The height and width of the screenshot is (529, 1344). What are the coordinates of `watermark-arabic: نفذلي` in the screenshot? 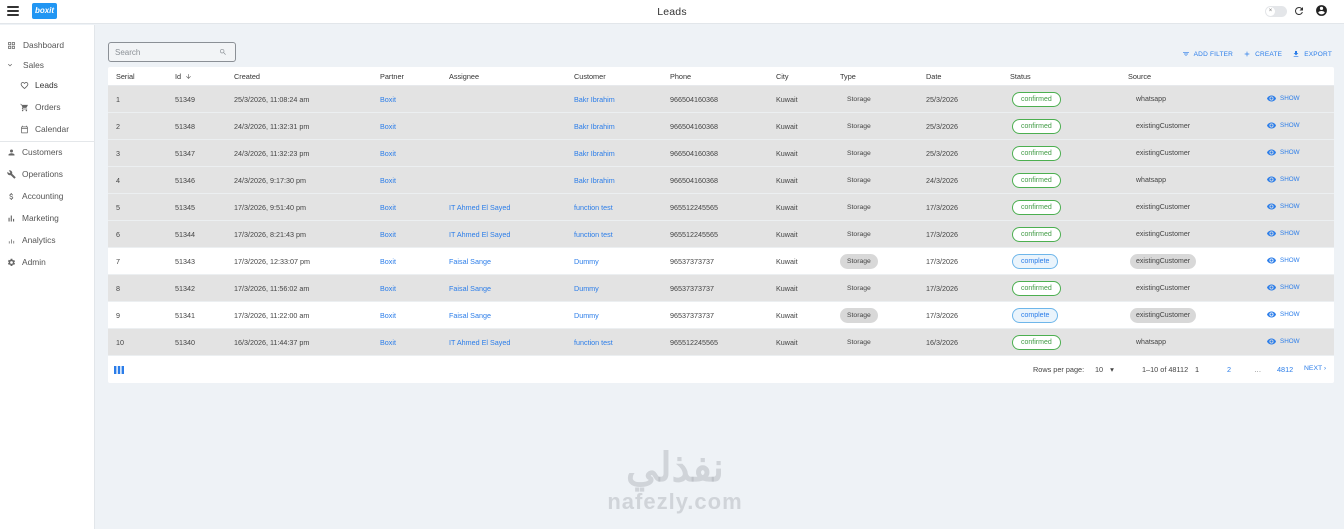 It's located at (675, 468).